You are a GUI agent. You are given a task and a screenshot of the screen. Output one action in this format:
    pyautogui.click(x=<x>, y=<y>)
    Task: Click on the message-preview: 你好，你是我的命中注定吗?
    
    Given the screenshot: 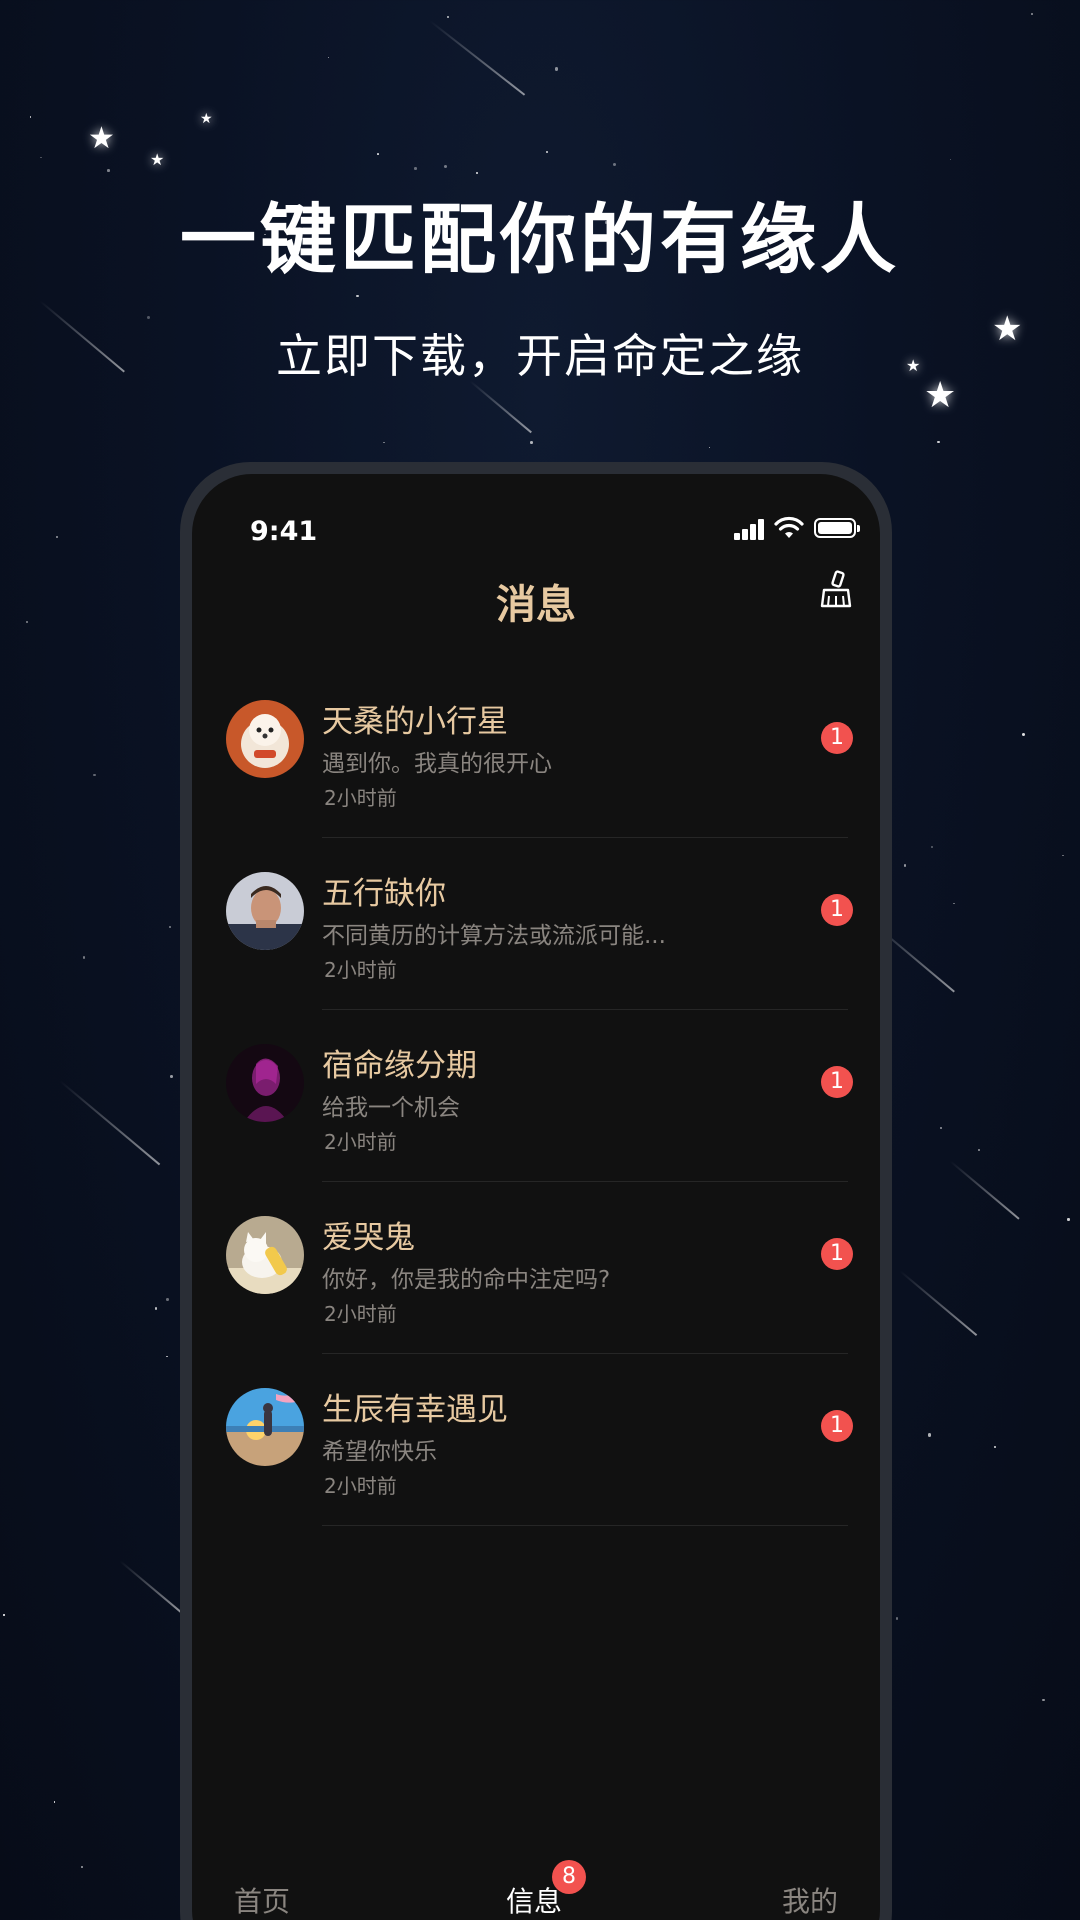 What is the action you would take?
    pyautogui.click(x=466, y=1280)
    